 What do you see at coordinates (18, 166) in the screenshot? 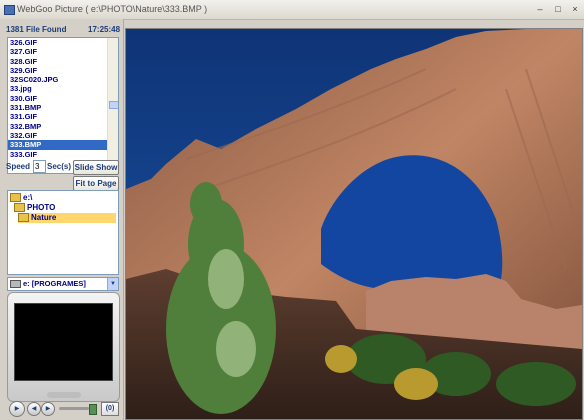
I see `speed-label: Speed` at bounding box center [18, 166].